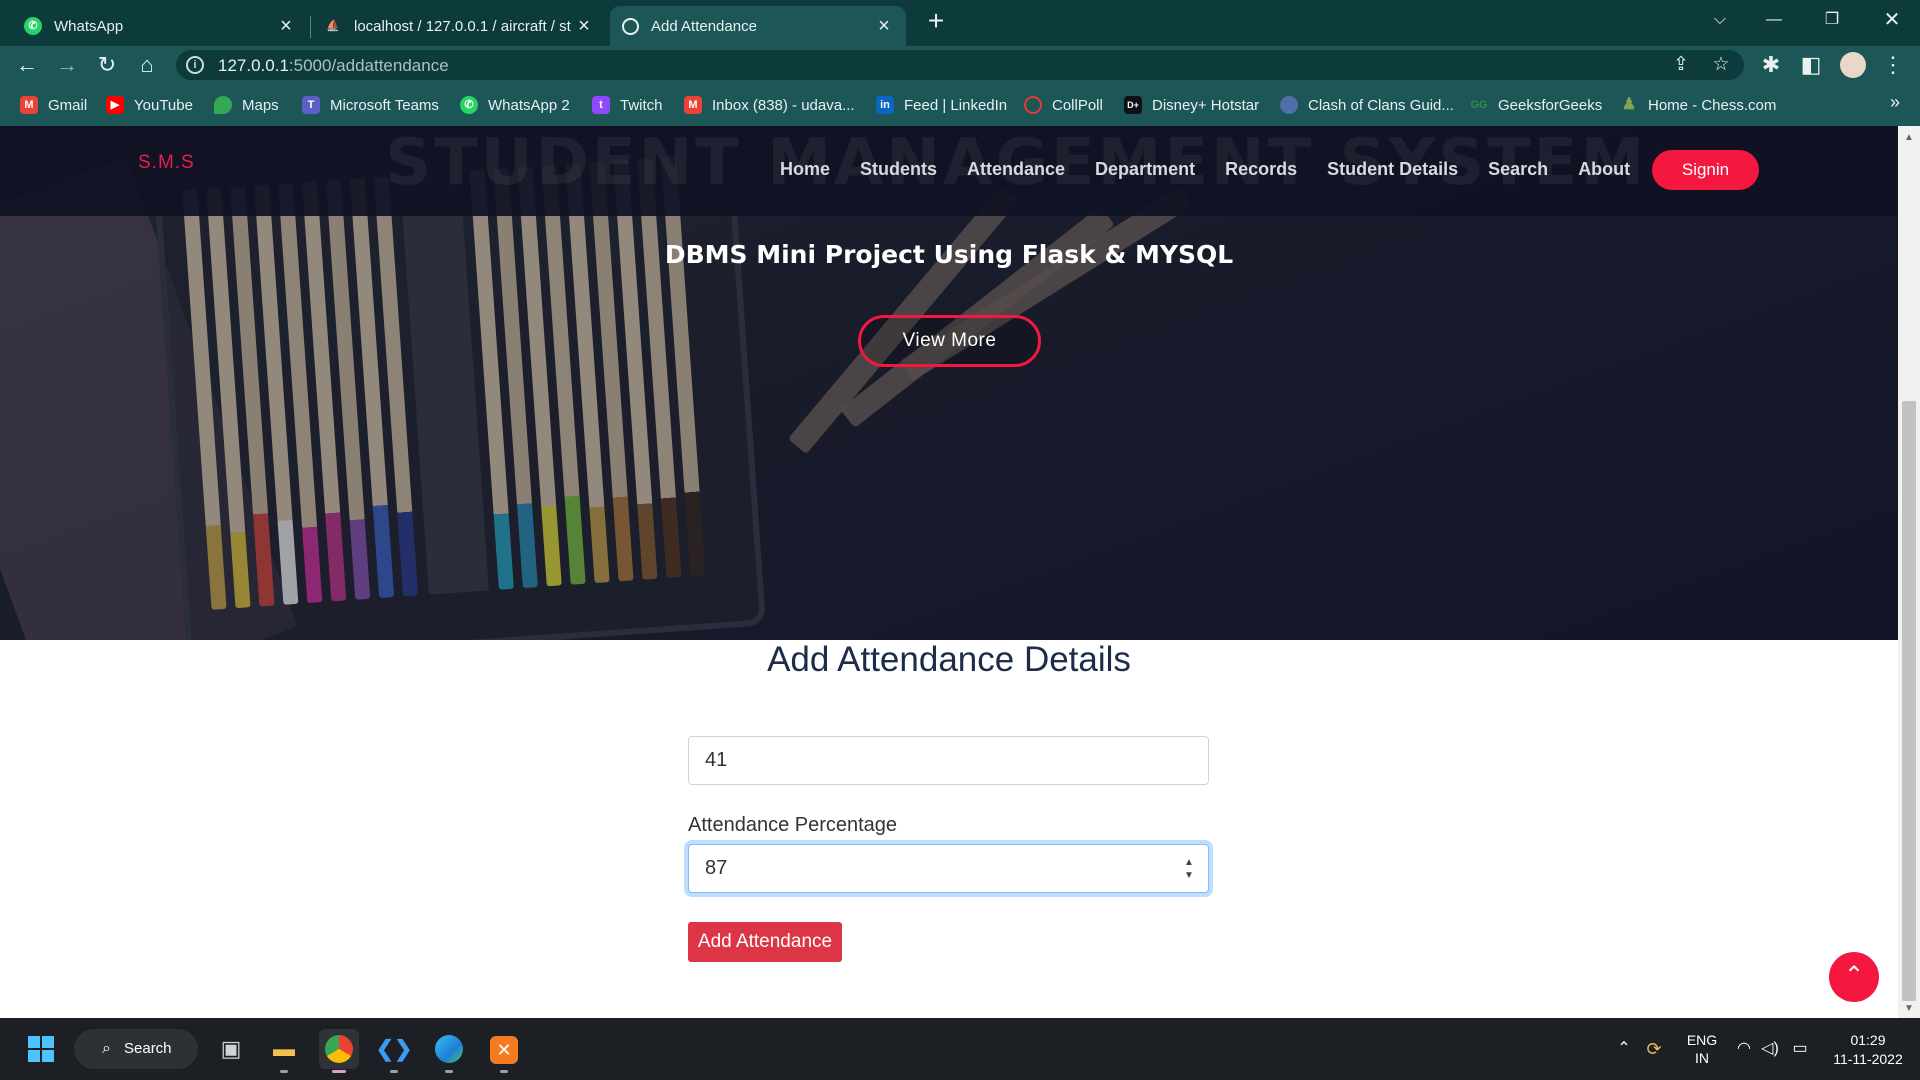  Describe the element at coordinates (1261, 169) in the screenshot. I see `nav-link-records: Records` at that location.